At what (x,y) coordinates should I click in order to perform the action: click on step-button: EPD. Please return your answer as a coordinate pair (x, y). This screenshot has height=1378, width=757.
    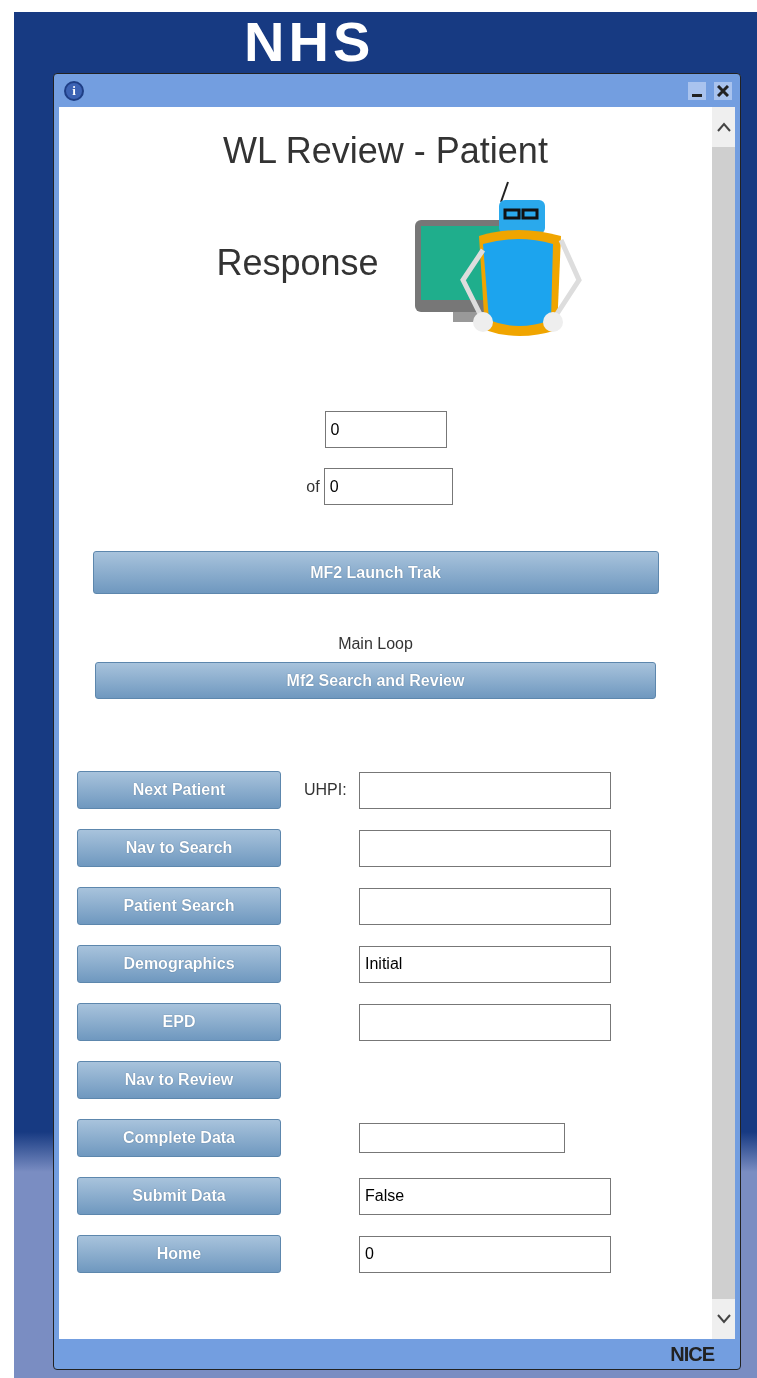
    Looking at the image, I should click on (179, 1022).